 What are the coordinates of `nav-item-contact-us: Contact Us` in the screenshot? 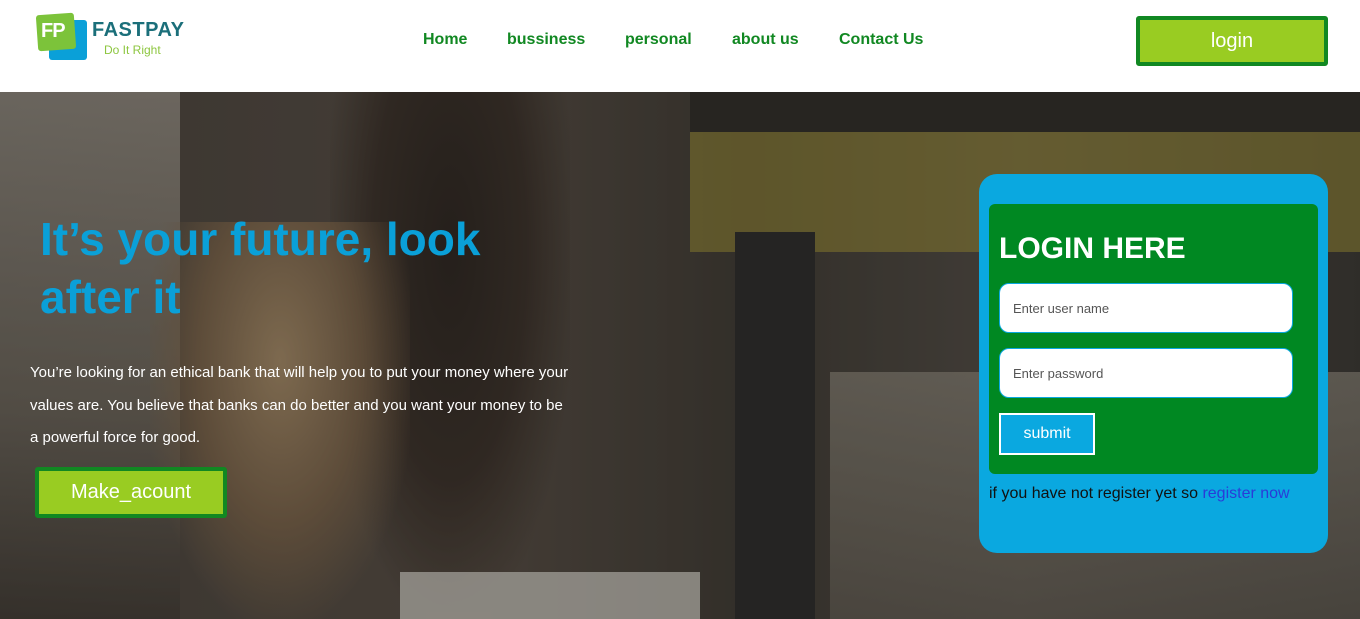 It's located at (881, 40).